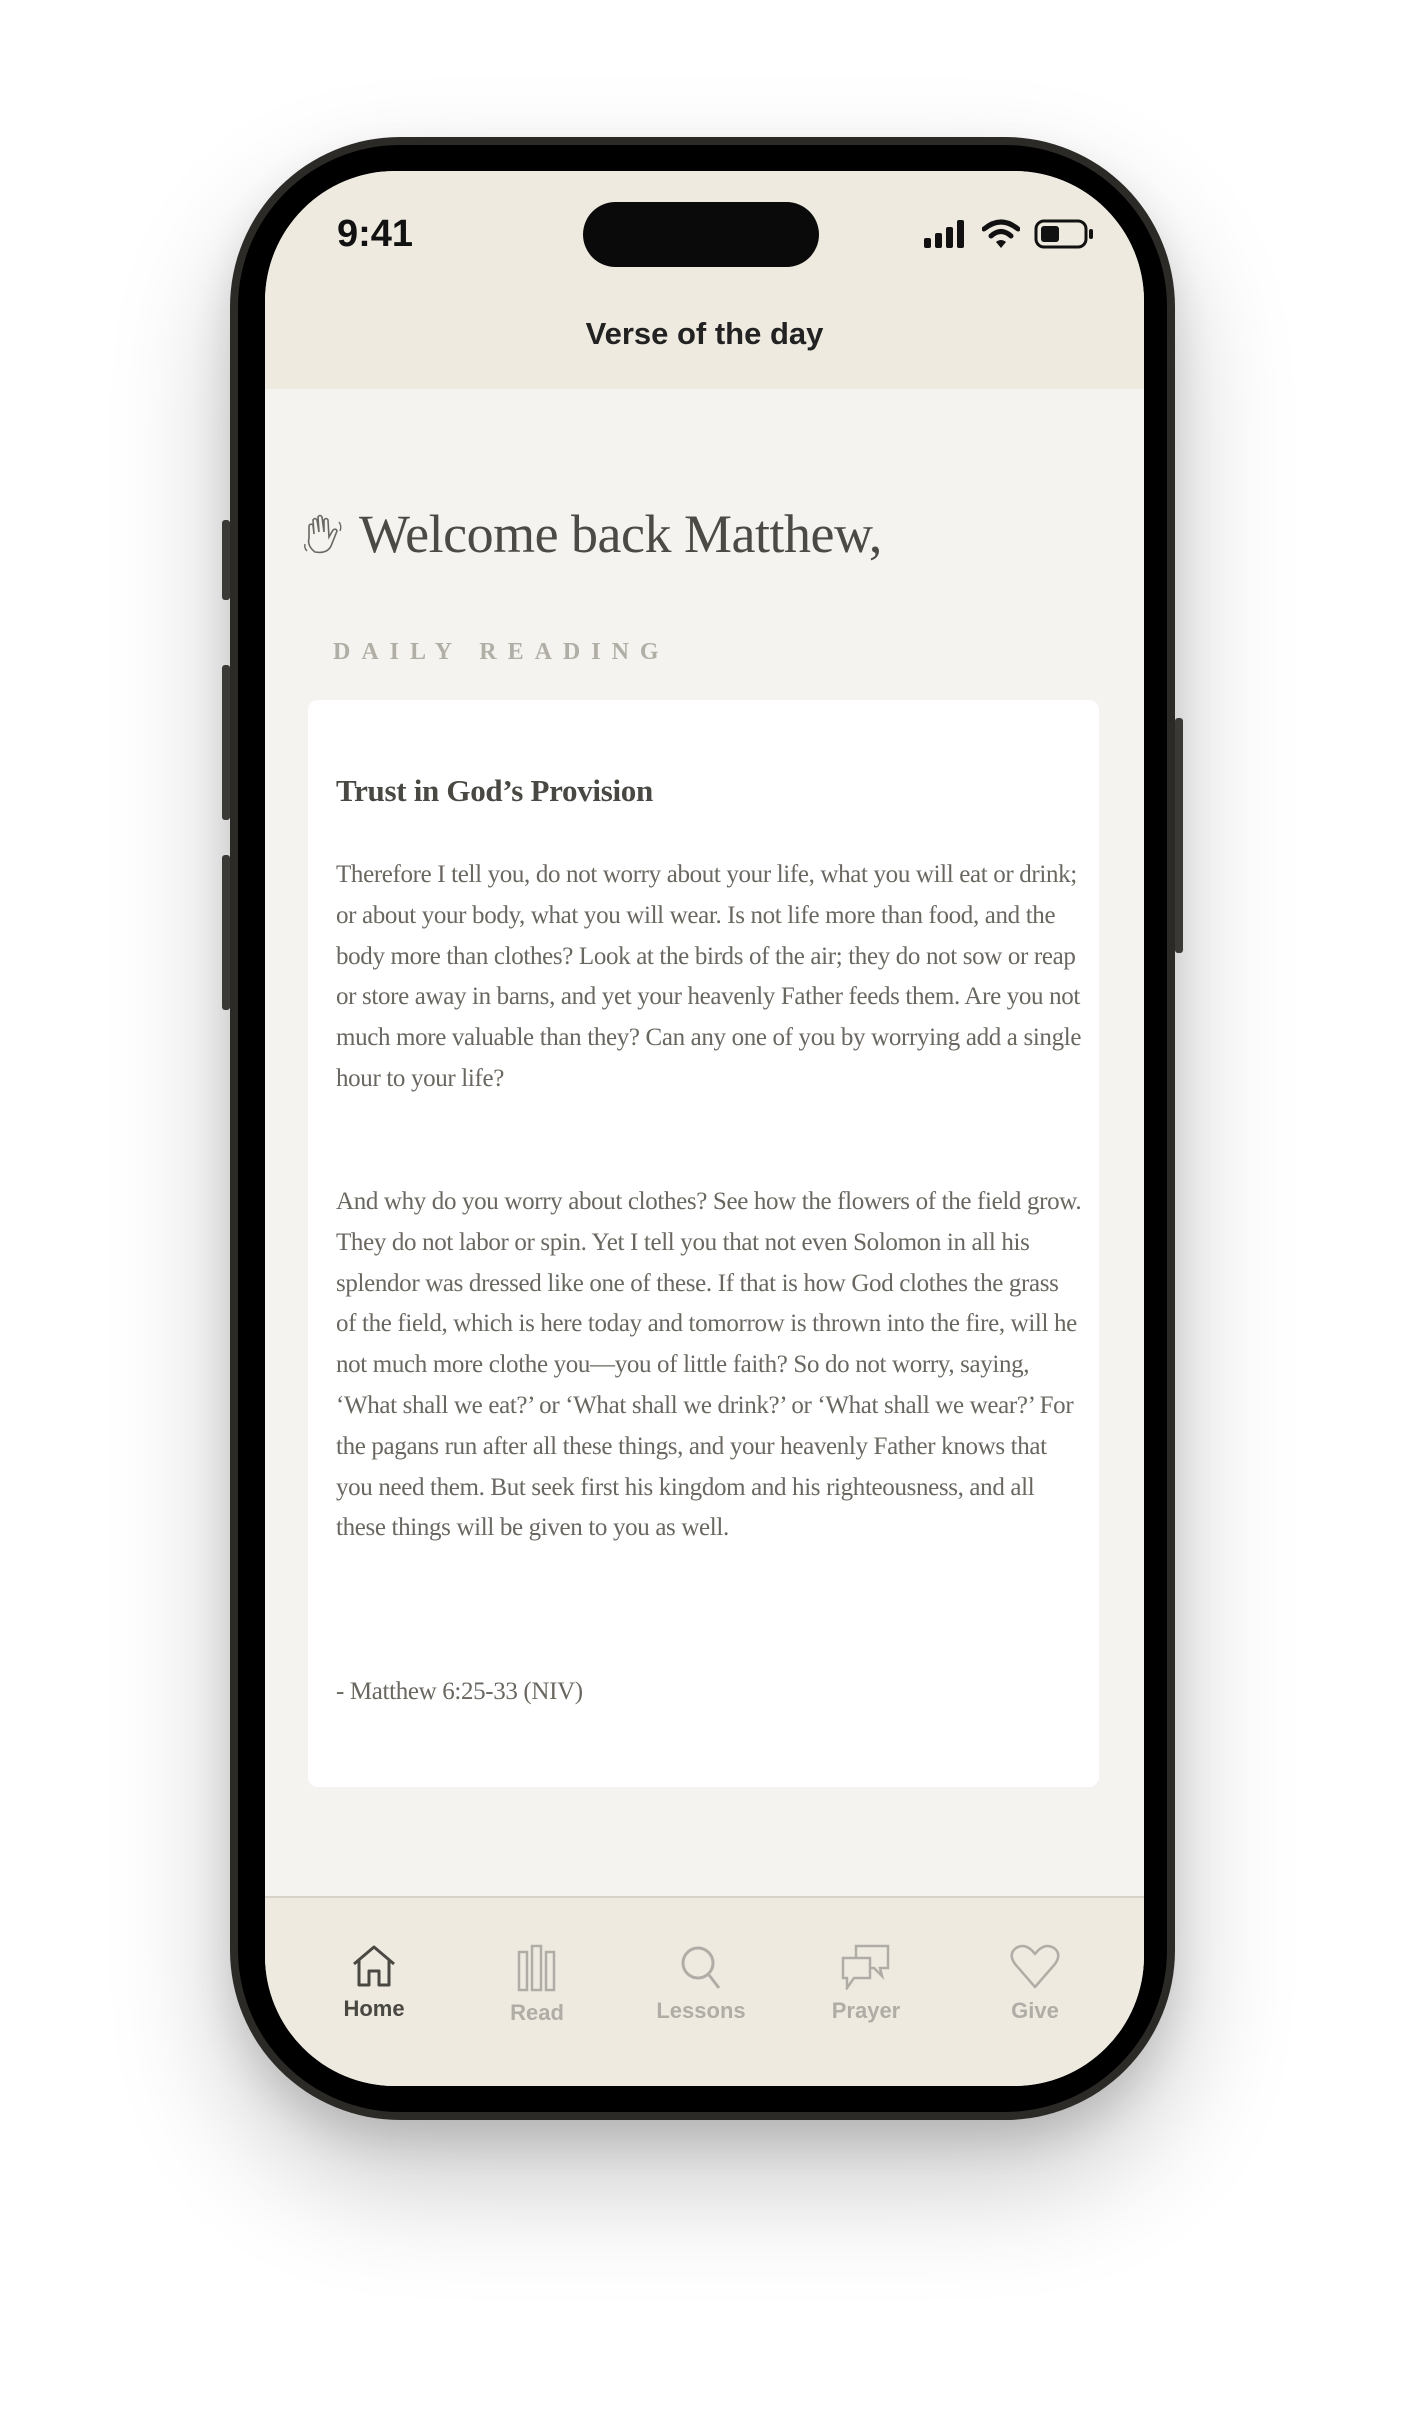  I want to click on reading-reference: - Matthew 6:25-33 (NIV), so click(459, 1691).